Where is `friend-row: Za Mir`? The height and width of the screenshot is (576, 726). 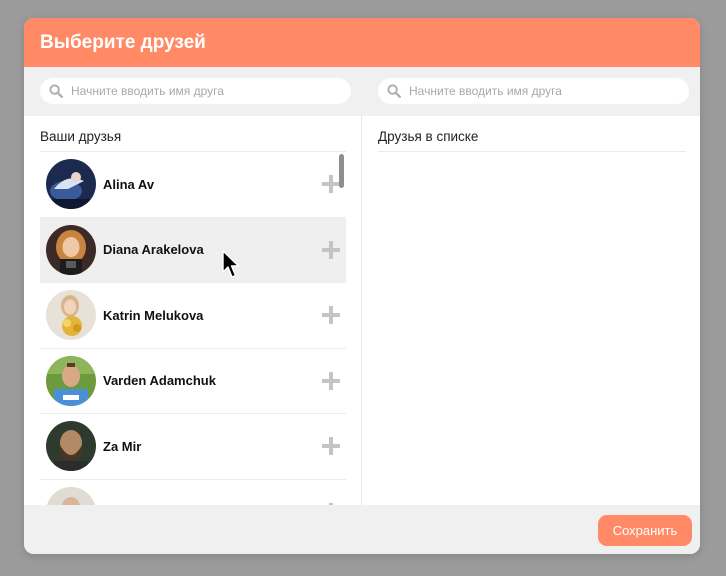 friend-row: Za Mir is located at coordinates (193, 446).